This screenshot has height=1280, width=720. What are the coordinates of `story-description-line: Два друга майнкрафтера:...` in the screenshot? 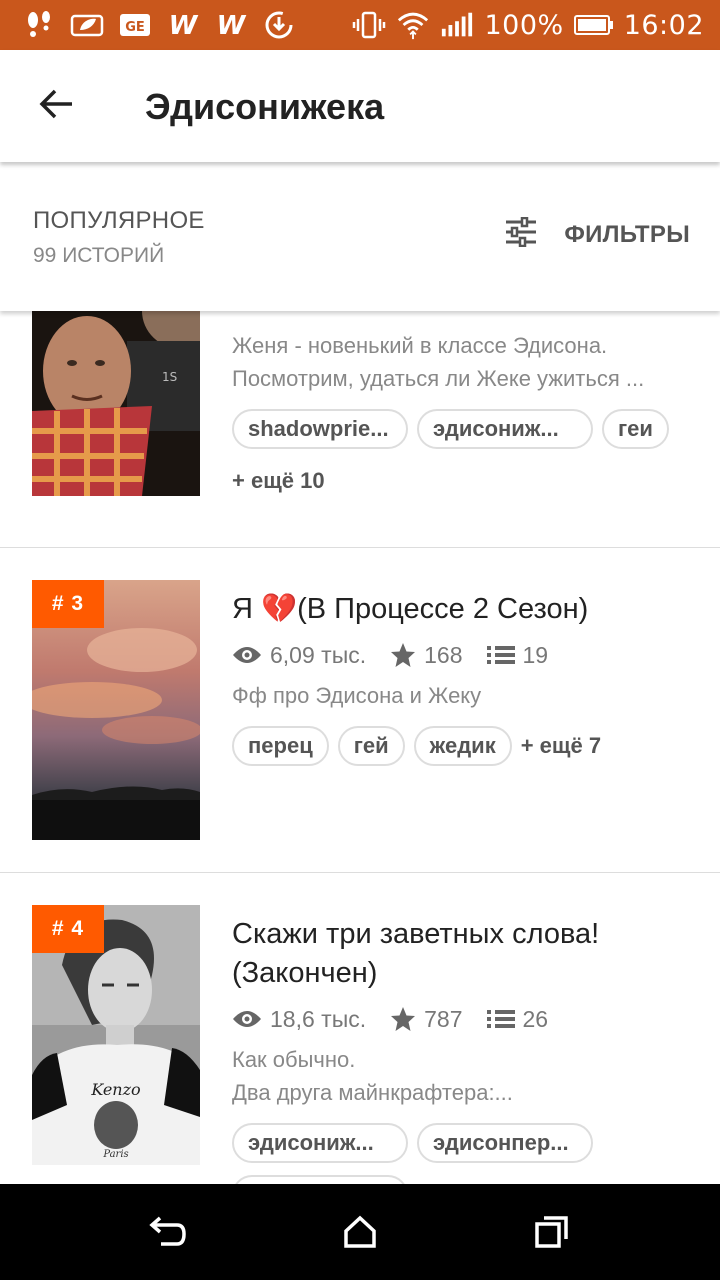 It's located at (372, 1092).